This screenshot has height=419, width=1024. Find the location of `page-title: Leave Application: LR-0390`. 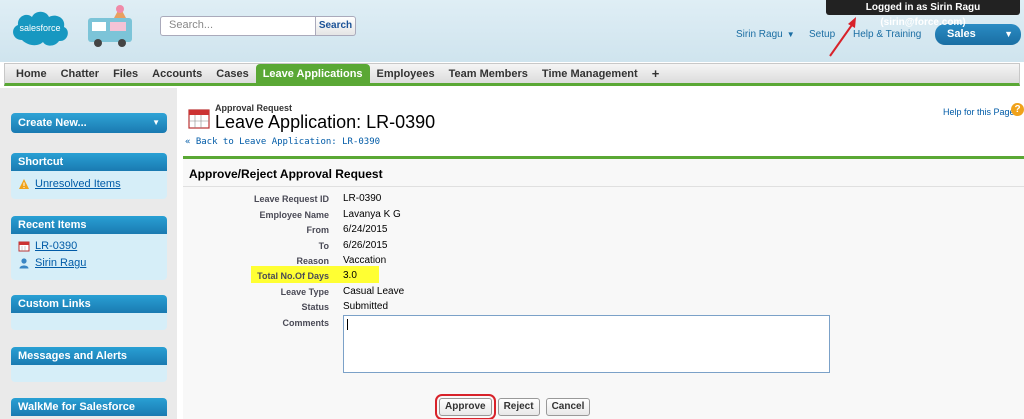

page-title: Leave Application: LR-0390 is located at coordinates (325, 122).